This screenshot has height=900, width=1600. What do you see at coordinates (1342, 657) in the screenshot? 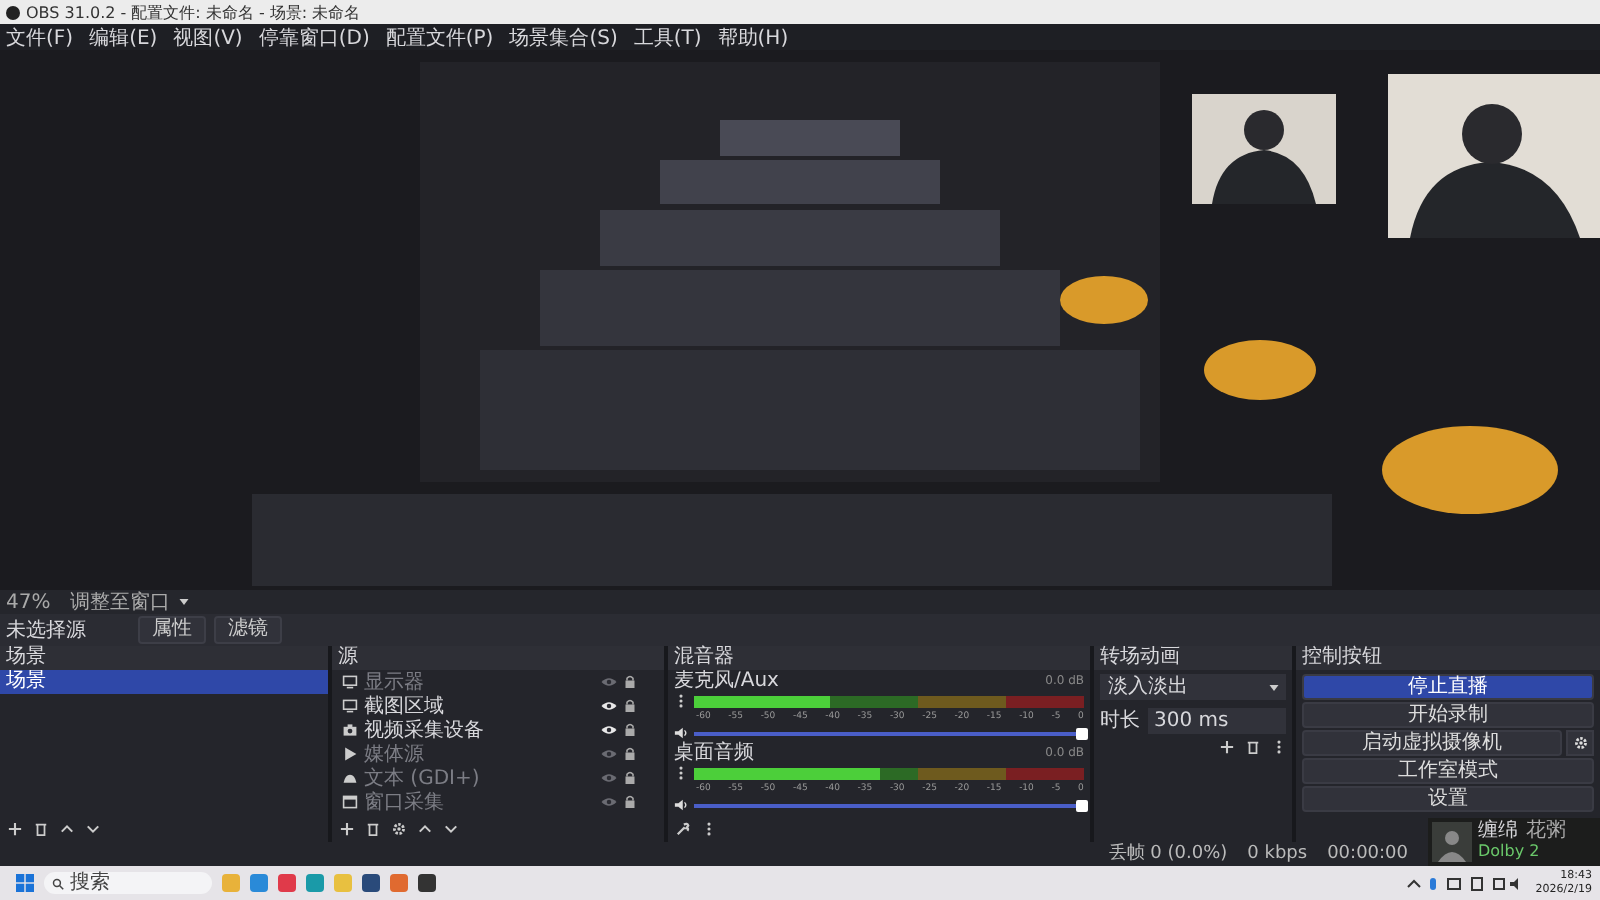
I see `panel-title: 控制按钮` at bounding box center [1342, 657].